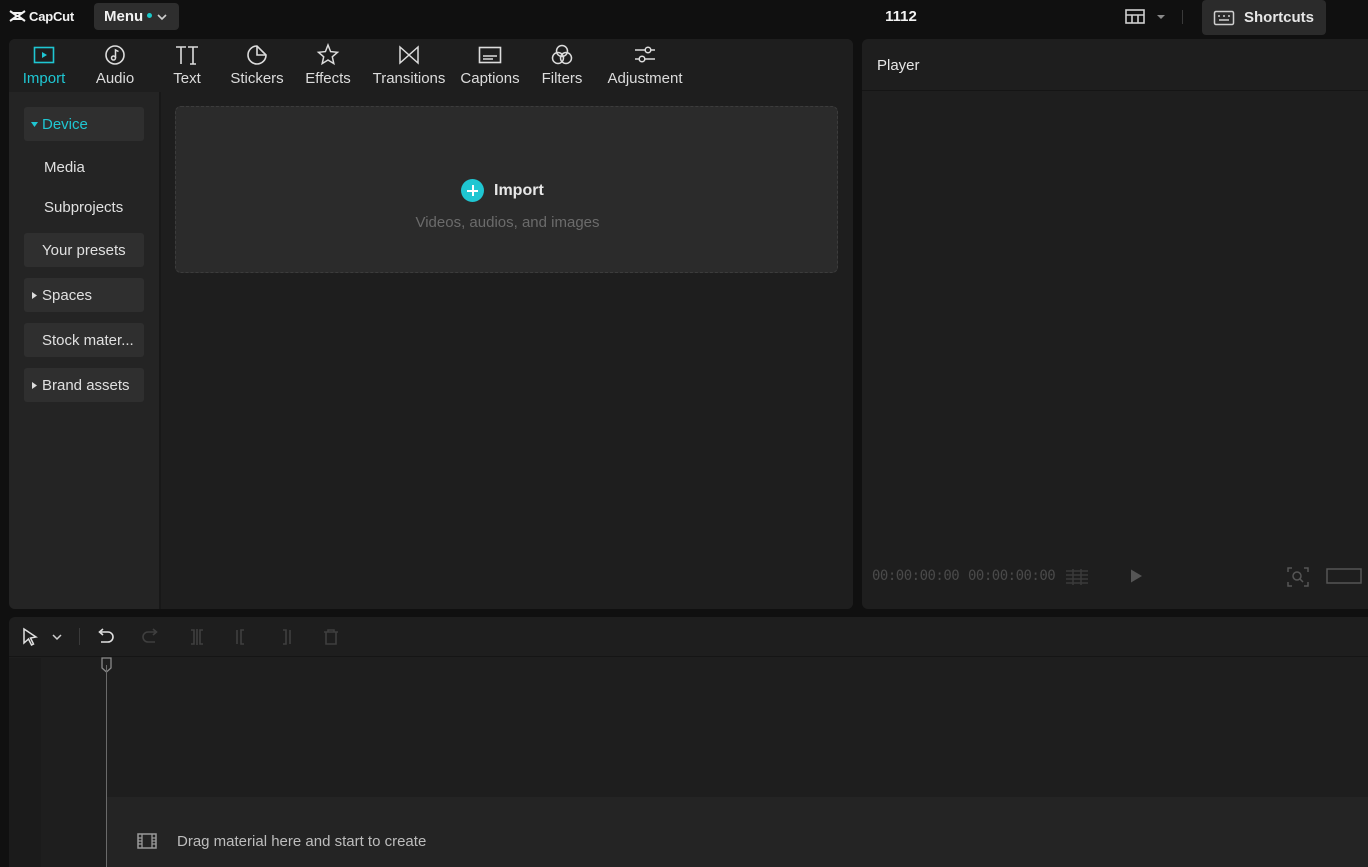 The width and height of the screenshot is (1368, 867). I want to click on tab-transitions: Transitions, so click(409, 67).